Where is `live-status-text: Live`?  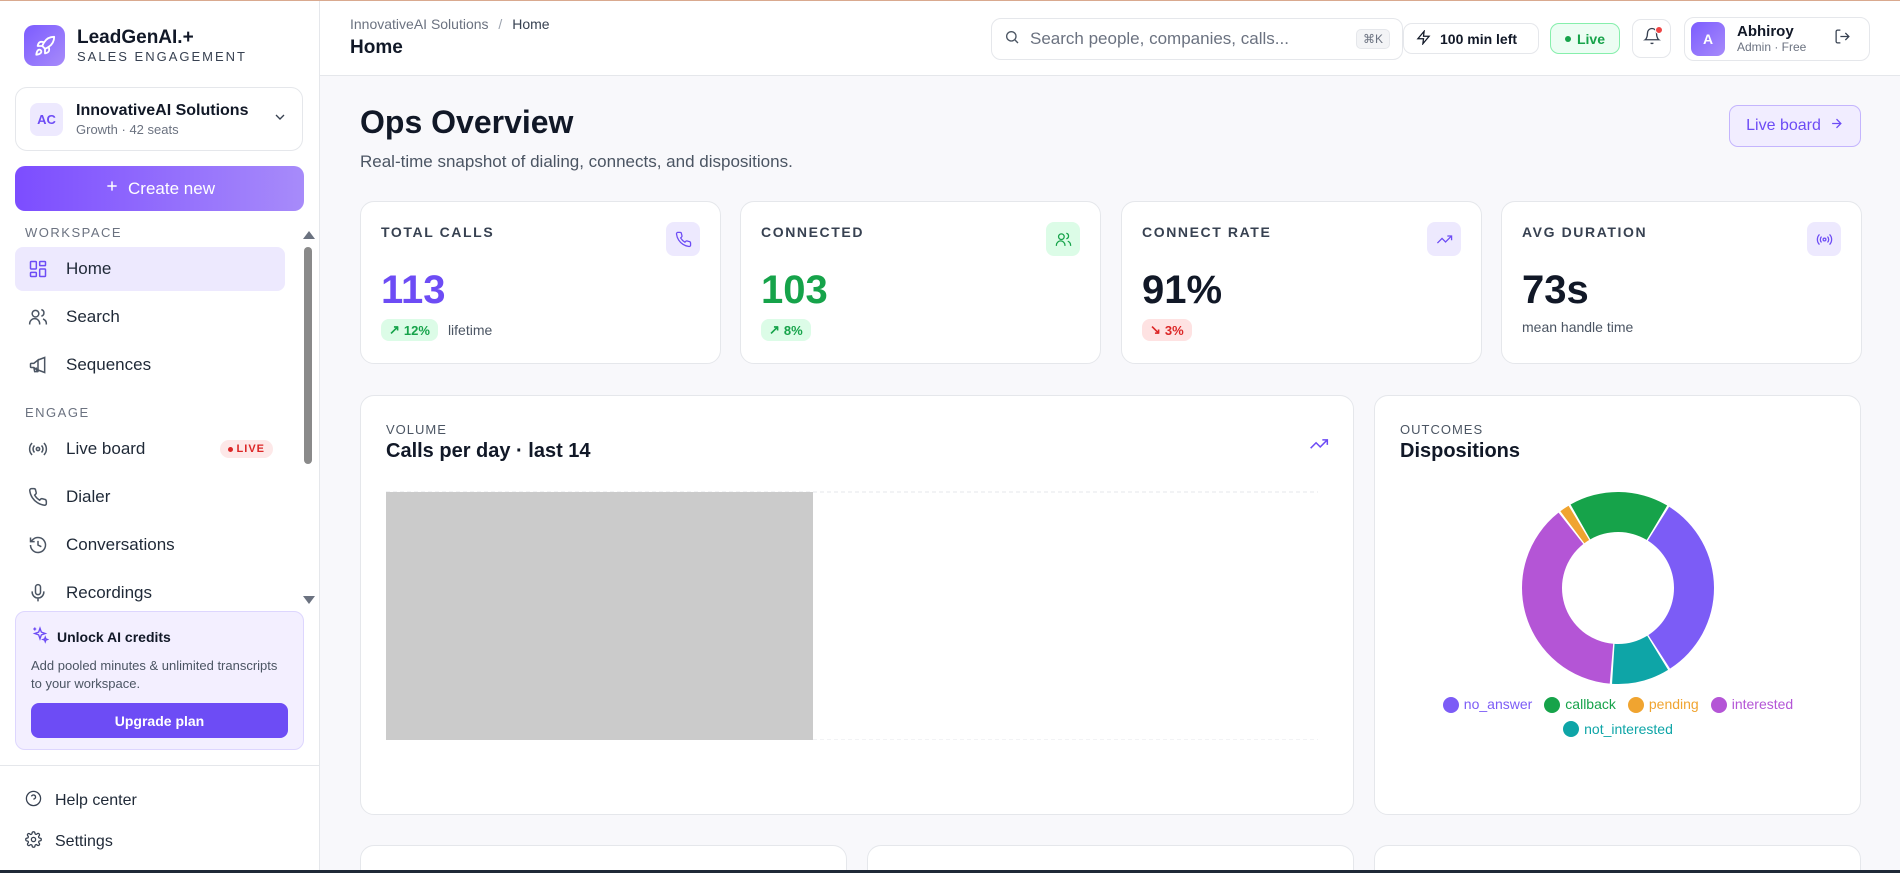 live-status-text: Live is located at coordinates (1590, 38).